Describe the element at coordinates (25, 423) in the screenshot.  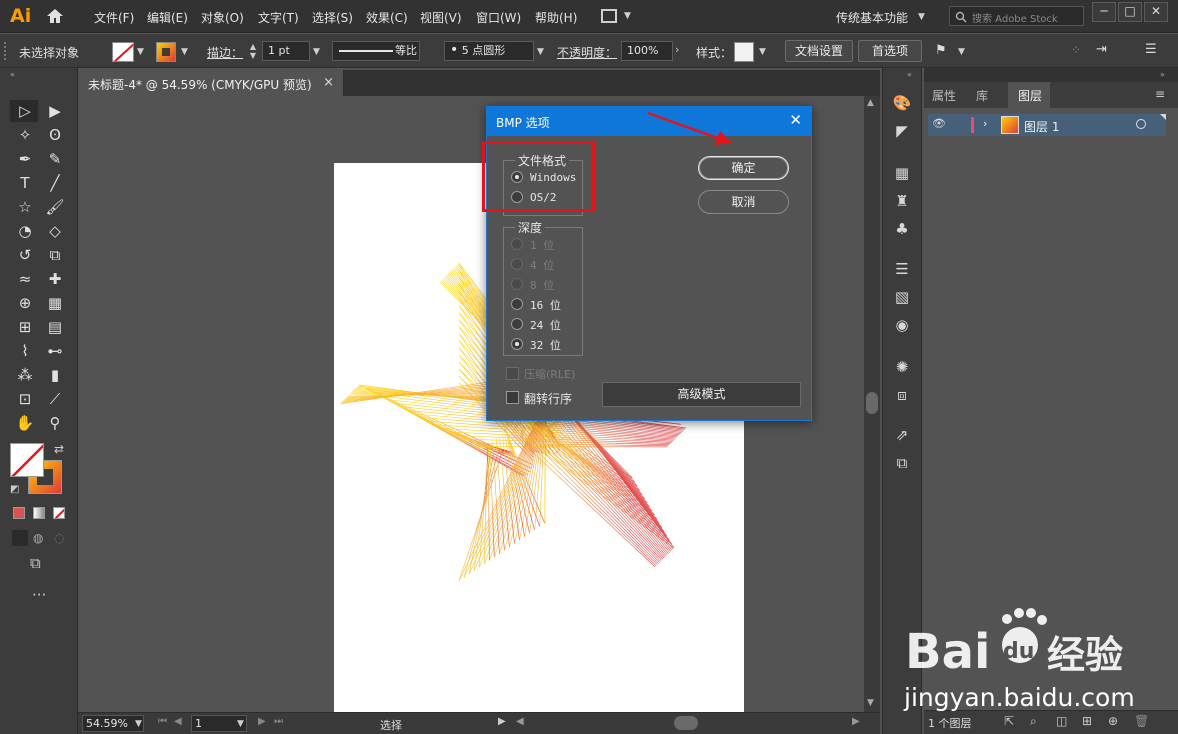
I see `hand-tool-icon: ✋` at that location.